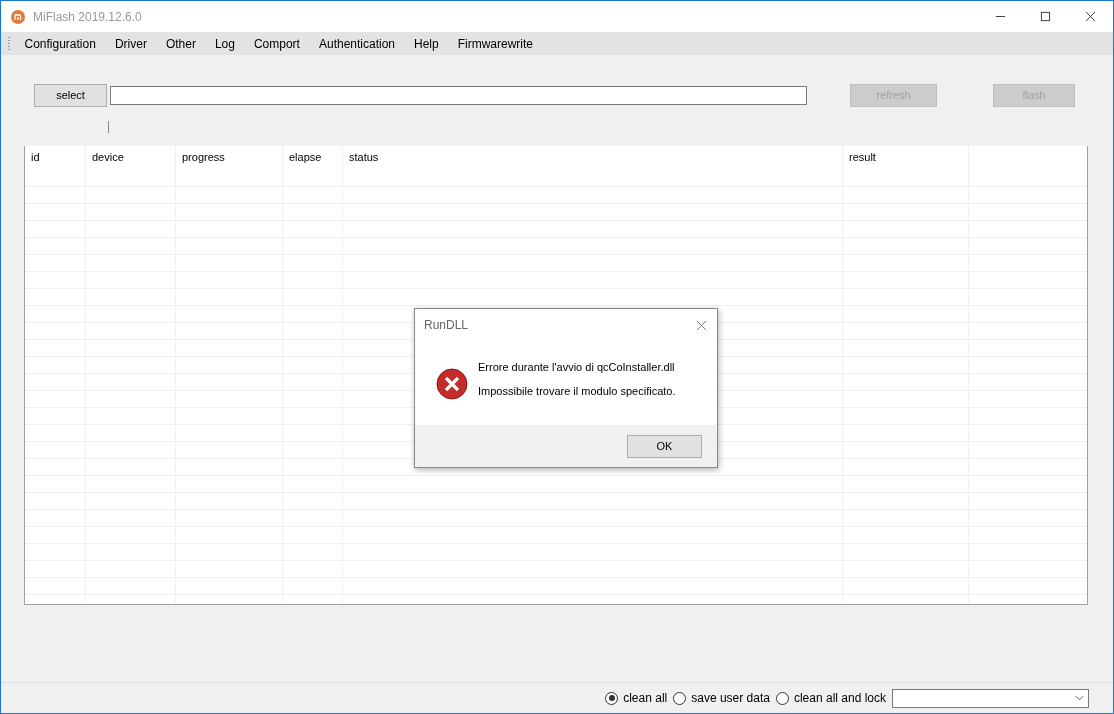 The height and width of the screenshot is (714, 1114). I want to click on radio-label: clean all and lock, so click(839, 698).